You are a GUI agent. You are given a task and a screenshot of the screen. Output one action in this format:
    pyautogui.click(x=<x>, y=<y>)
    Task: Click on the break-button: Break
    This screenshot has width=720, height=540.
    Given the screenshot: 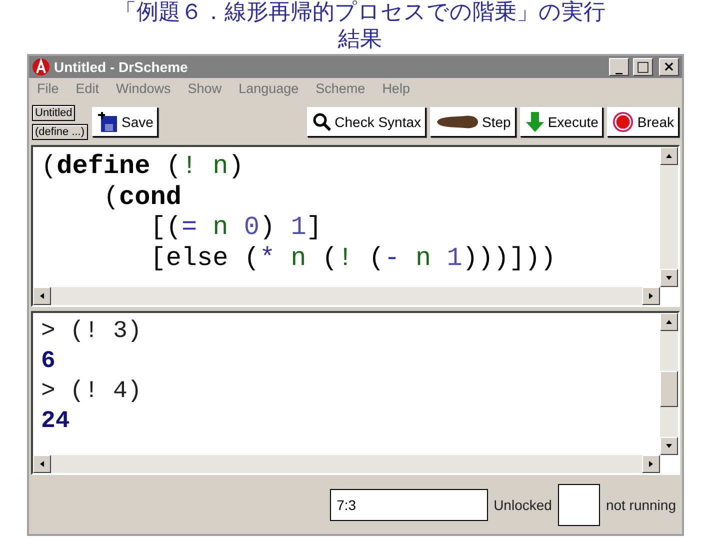 What is the action you would take?
    pyautogui.click(x=643, y=122)
    